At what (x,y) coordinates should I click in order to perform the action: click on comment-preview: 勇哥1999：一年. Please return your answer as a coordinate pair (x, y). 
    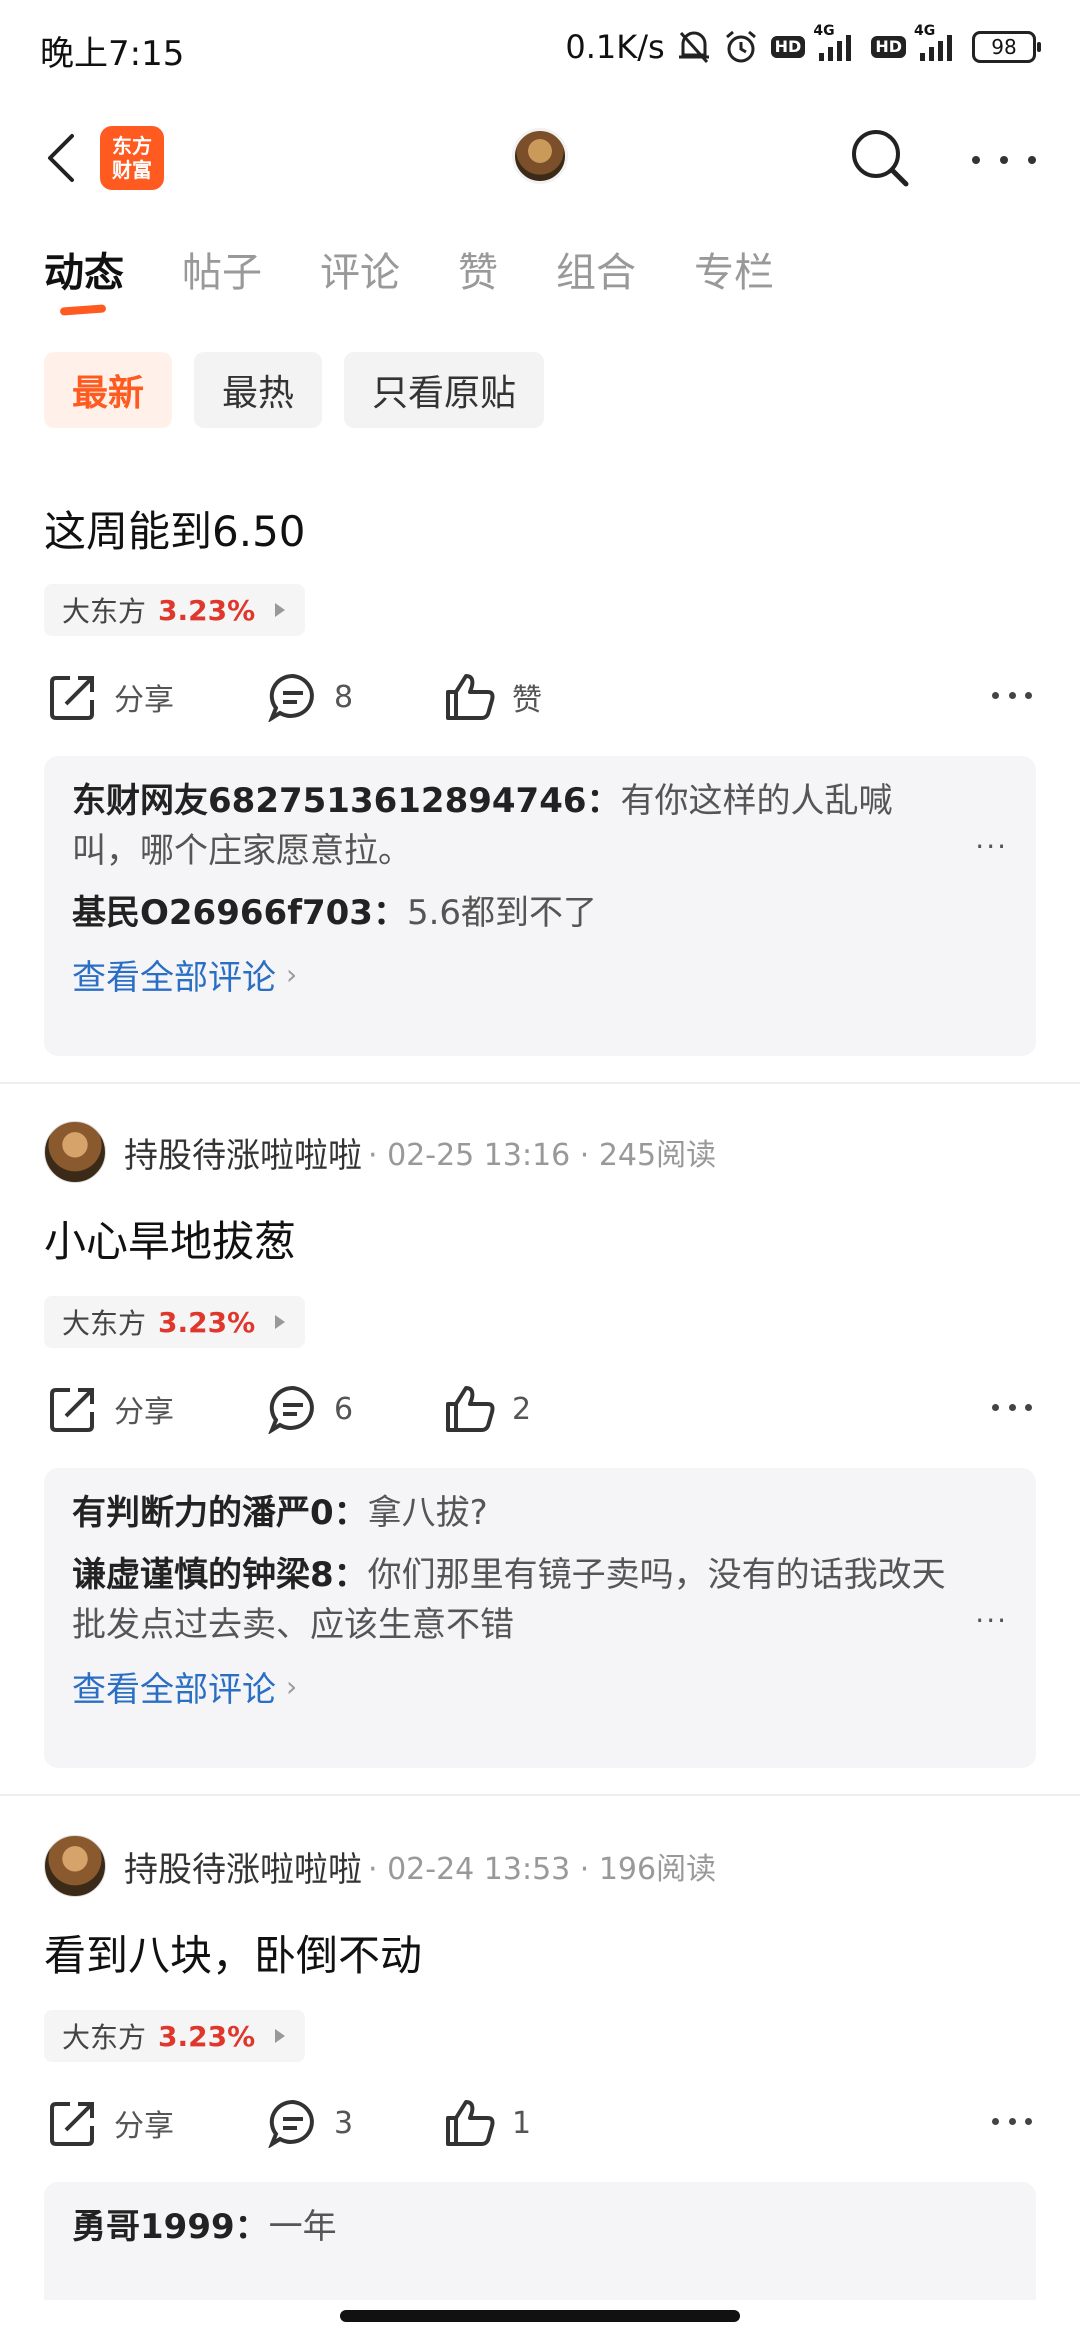
    Looking at the image, I should click on (540, 2241).